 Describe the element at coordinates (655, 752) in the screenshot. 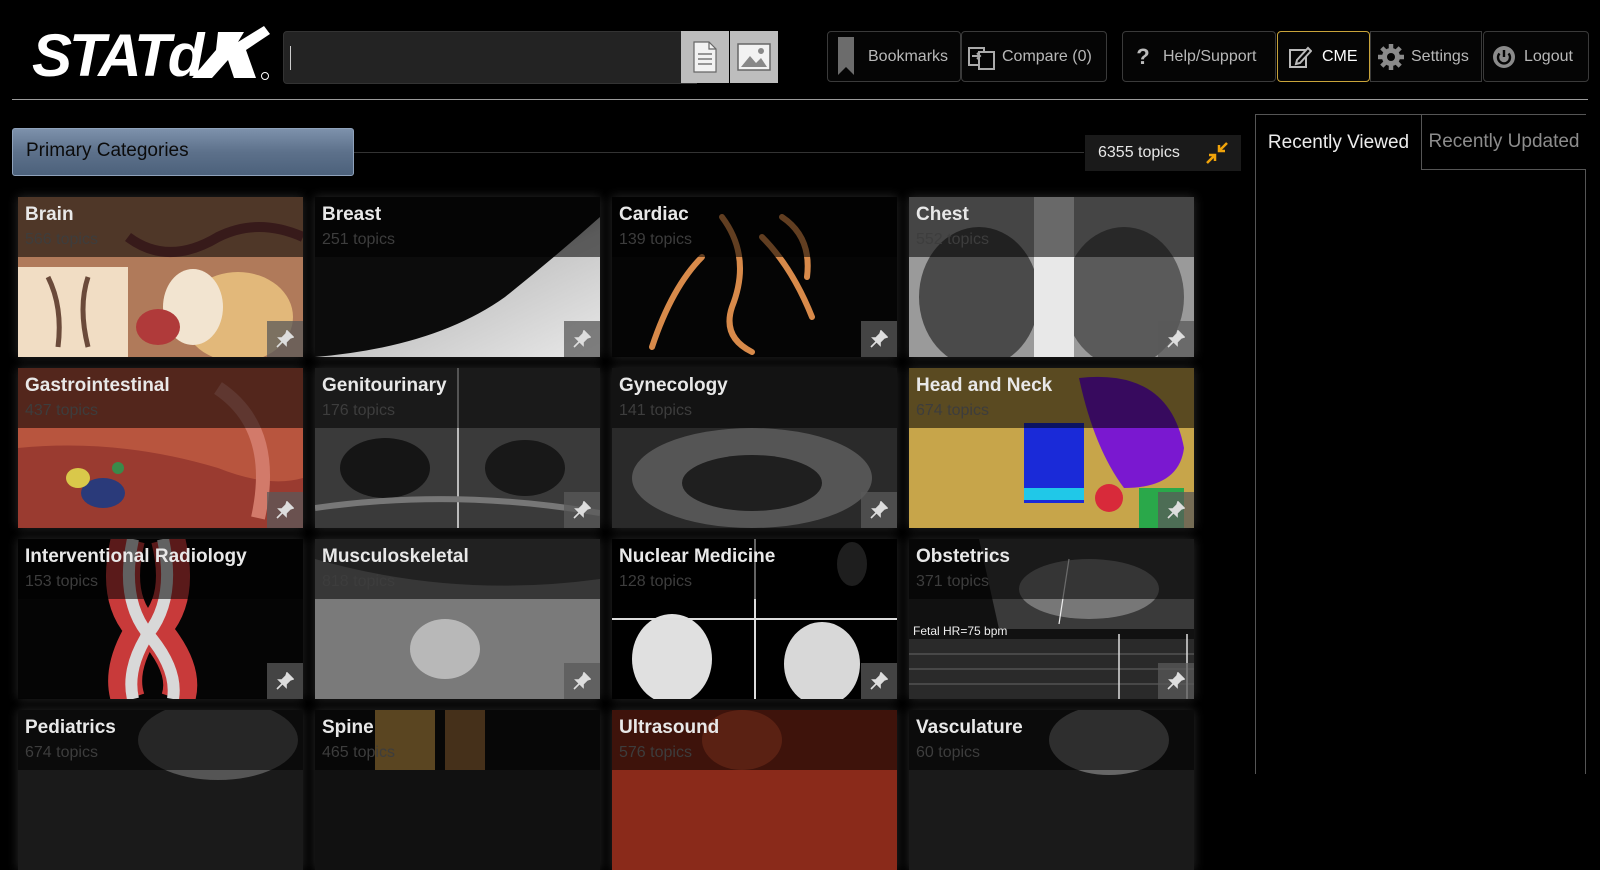

I see `category-topic-count: 576 topics` at that location.